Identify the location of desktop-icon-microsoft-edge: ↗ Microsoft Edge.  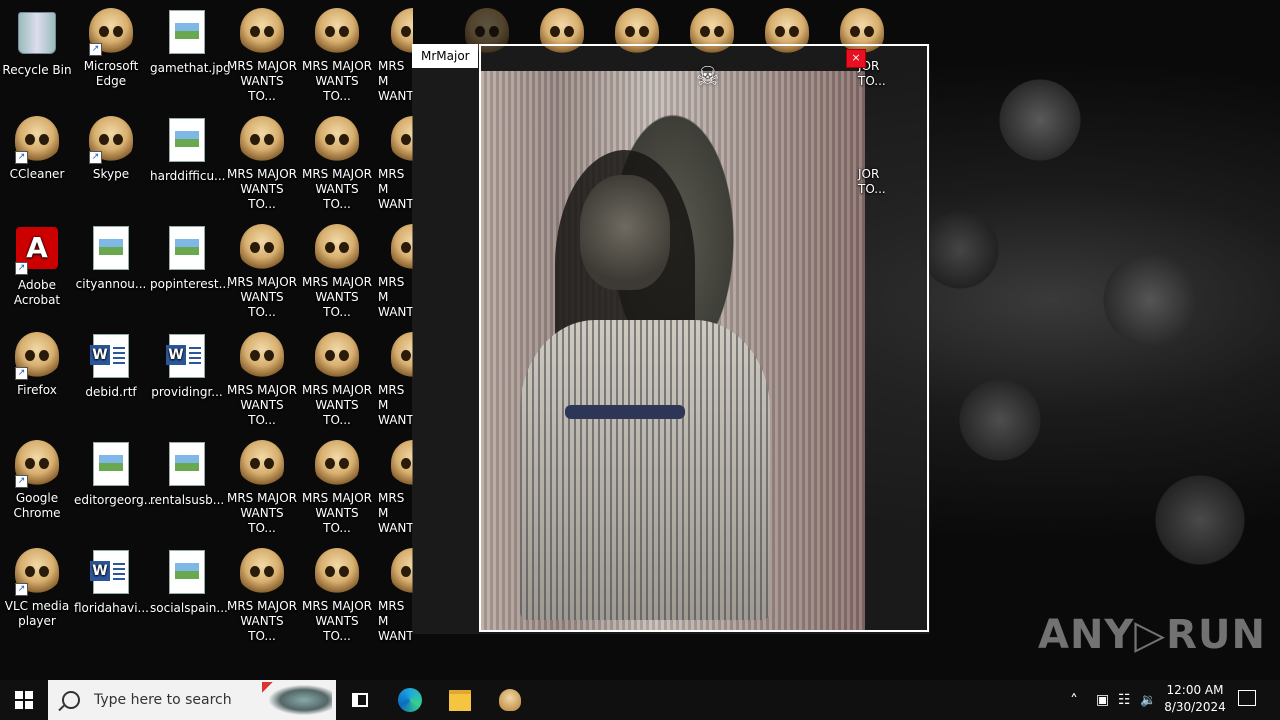
(111, 48).